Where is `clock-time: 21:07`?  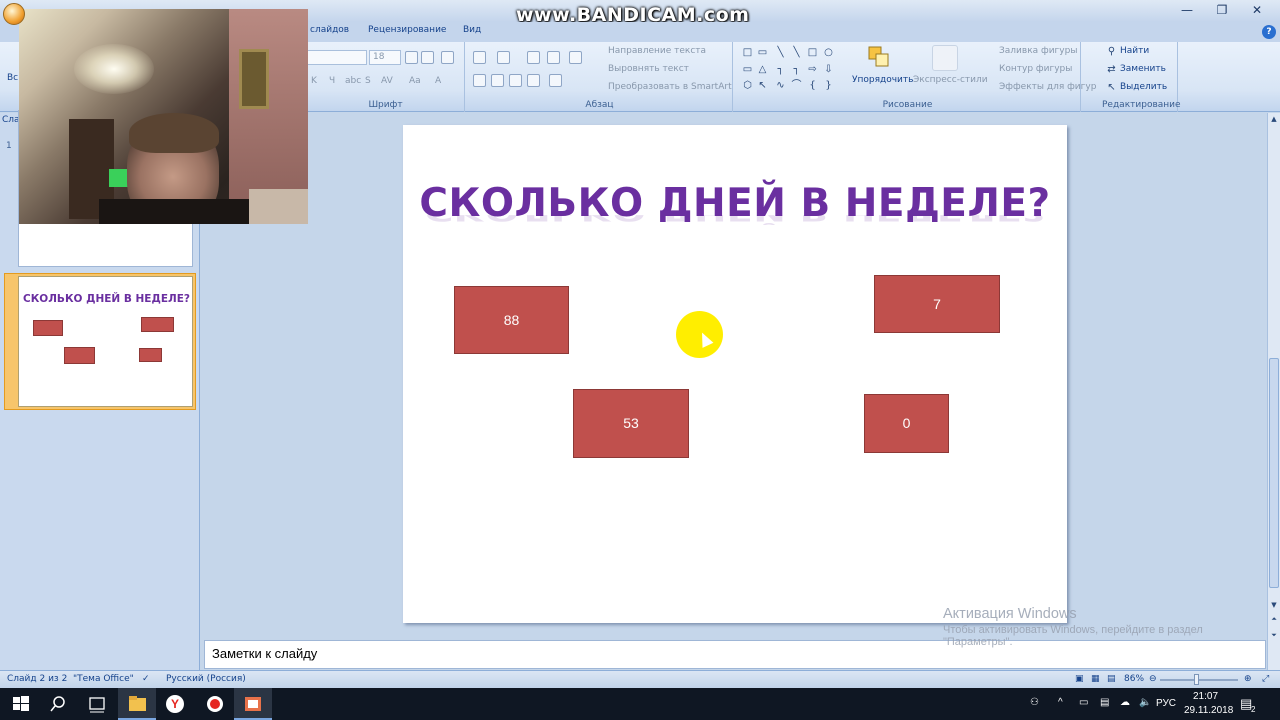
clock-time: 21:07 is located at coordinates (1205, 696).